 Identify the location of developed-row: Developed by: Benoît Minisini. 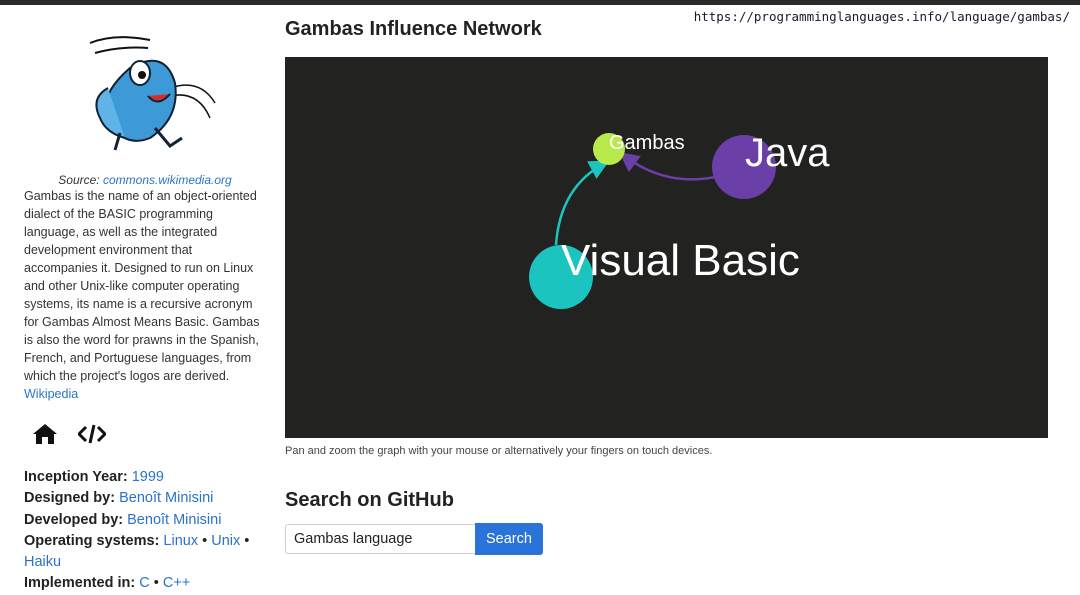
(145, 520).